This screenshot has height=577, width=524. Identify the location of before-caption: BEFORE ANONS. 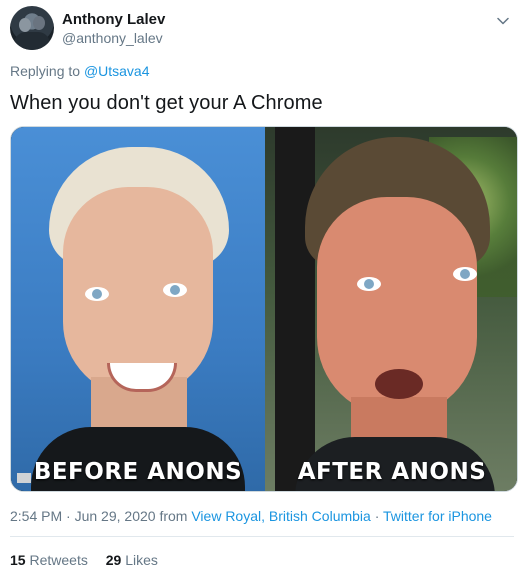
(138, 472).